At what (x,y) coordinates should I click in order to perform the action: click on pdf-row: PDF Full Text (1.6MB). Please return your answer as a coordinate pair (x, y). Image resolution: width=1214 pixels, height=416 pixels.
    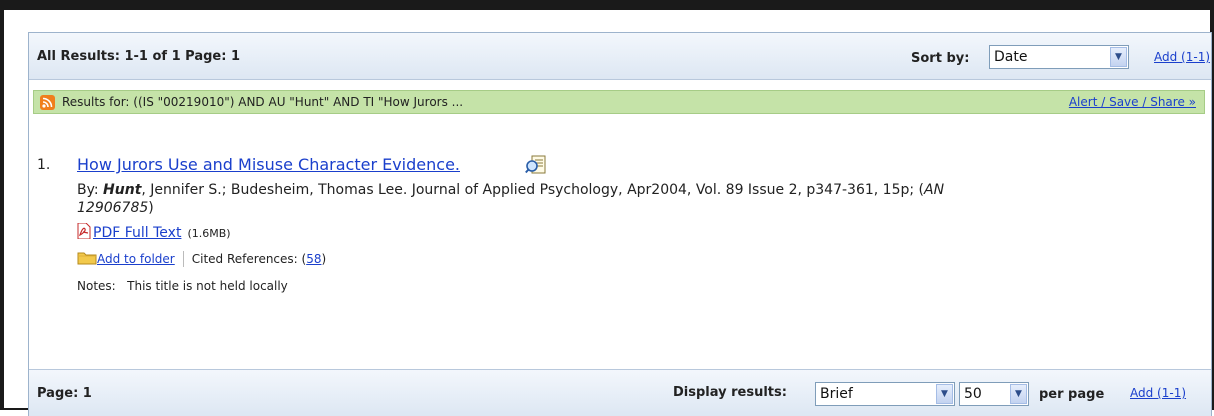
    Looking at the image, I should click on (154, 231).